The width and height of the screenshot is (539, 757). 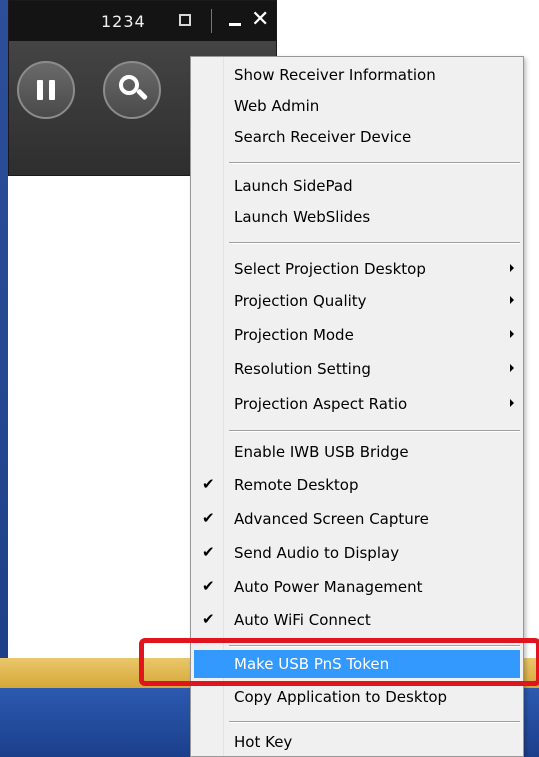 I want to click on menu-item-projection-aspect-ratio: Projection Aspect Ratio, so click(x=357, y=404).